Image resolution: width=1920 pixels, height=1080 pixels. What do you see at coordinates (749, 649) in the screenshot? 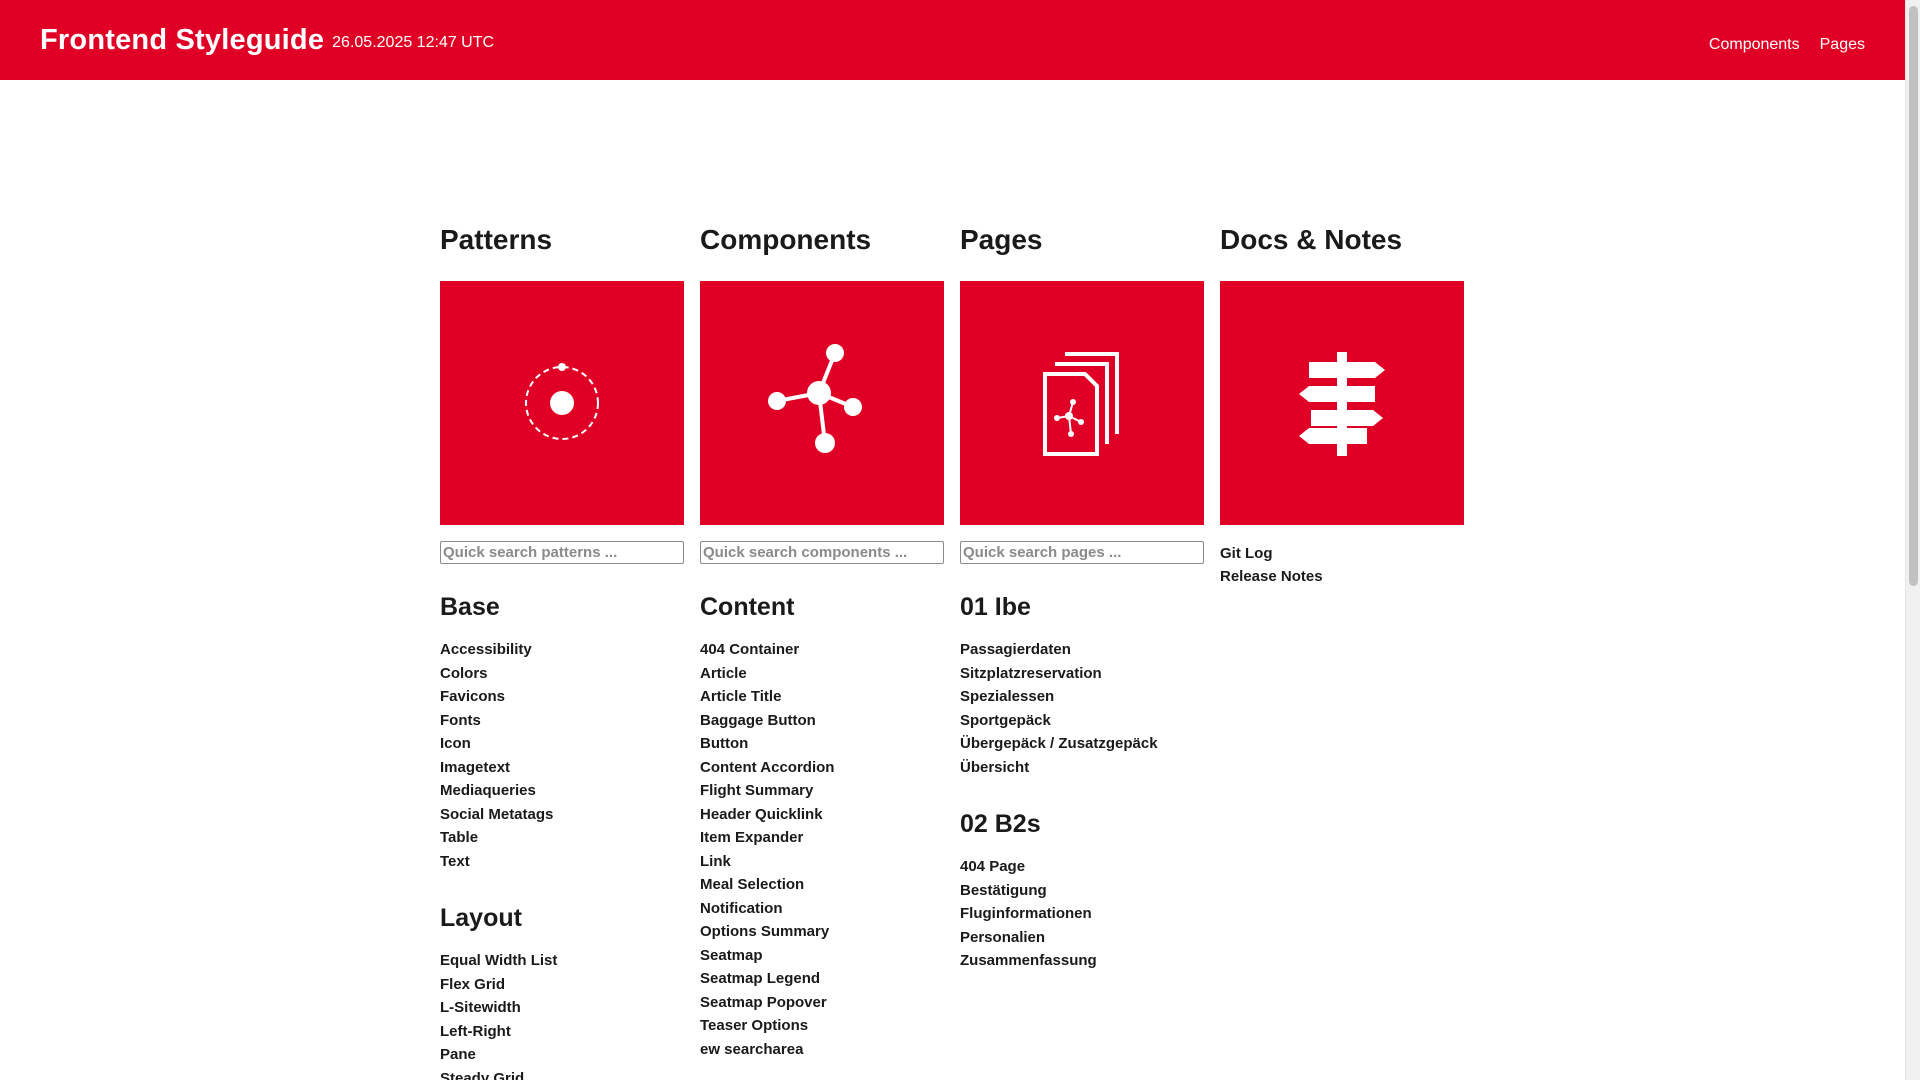
I see `nav-link: 404 Container` at bounding box center [749, 649].